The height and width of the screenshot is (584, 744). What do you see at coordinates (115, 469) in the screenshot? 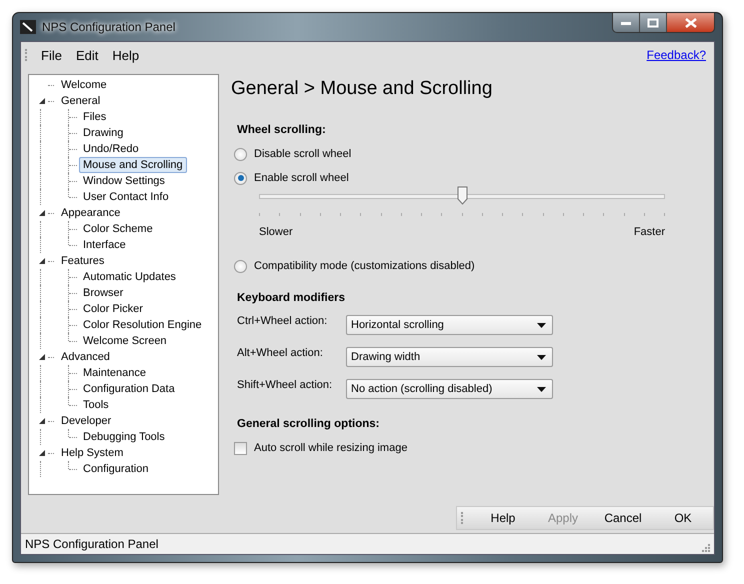
I see `tree-item: Configuration` at bounding box center [115, 469].